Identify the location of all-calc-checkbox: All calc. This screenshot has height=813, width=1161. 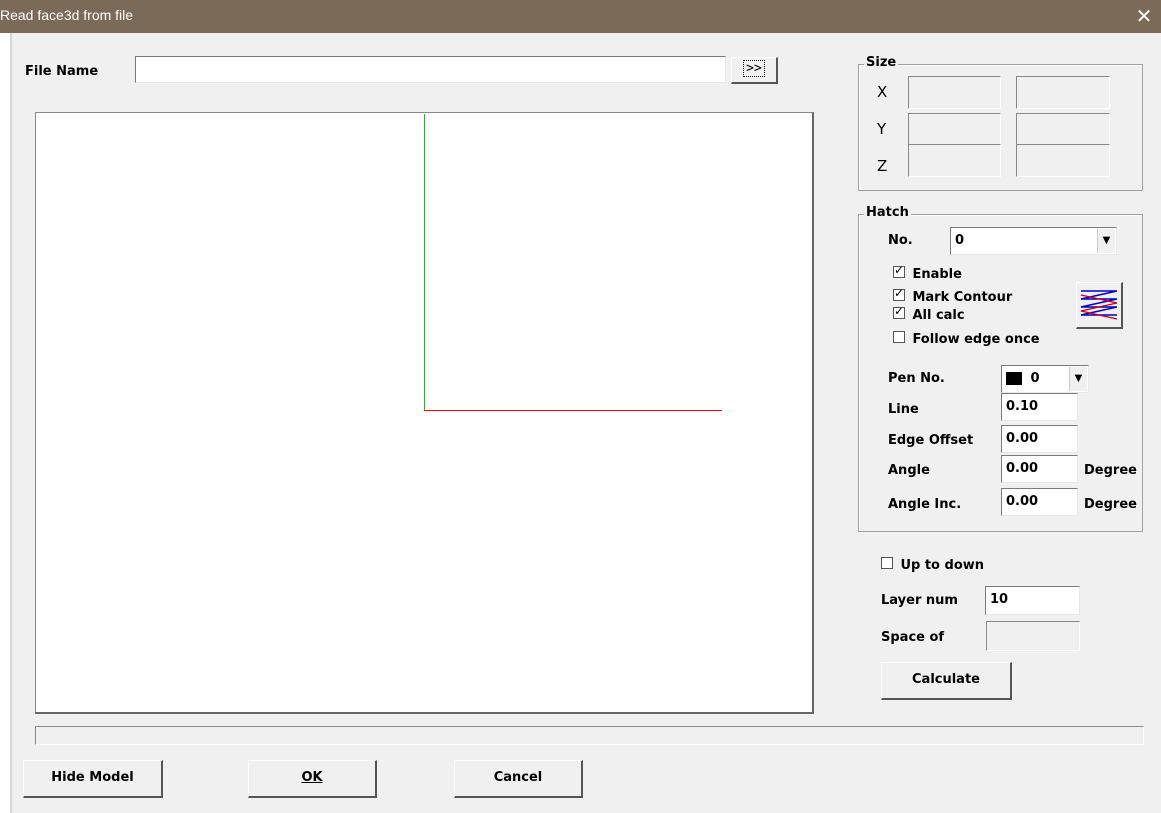
(929, 313).